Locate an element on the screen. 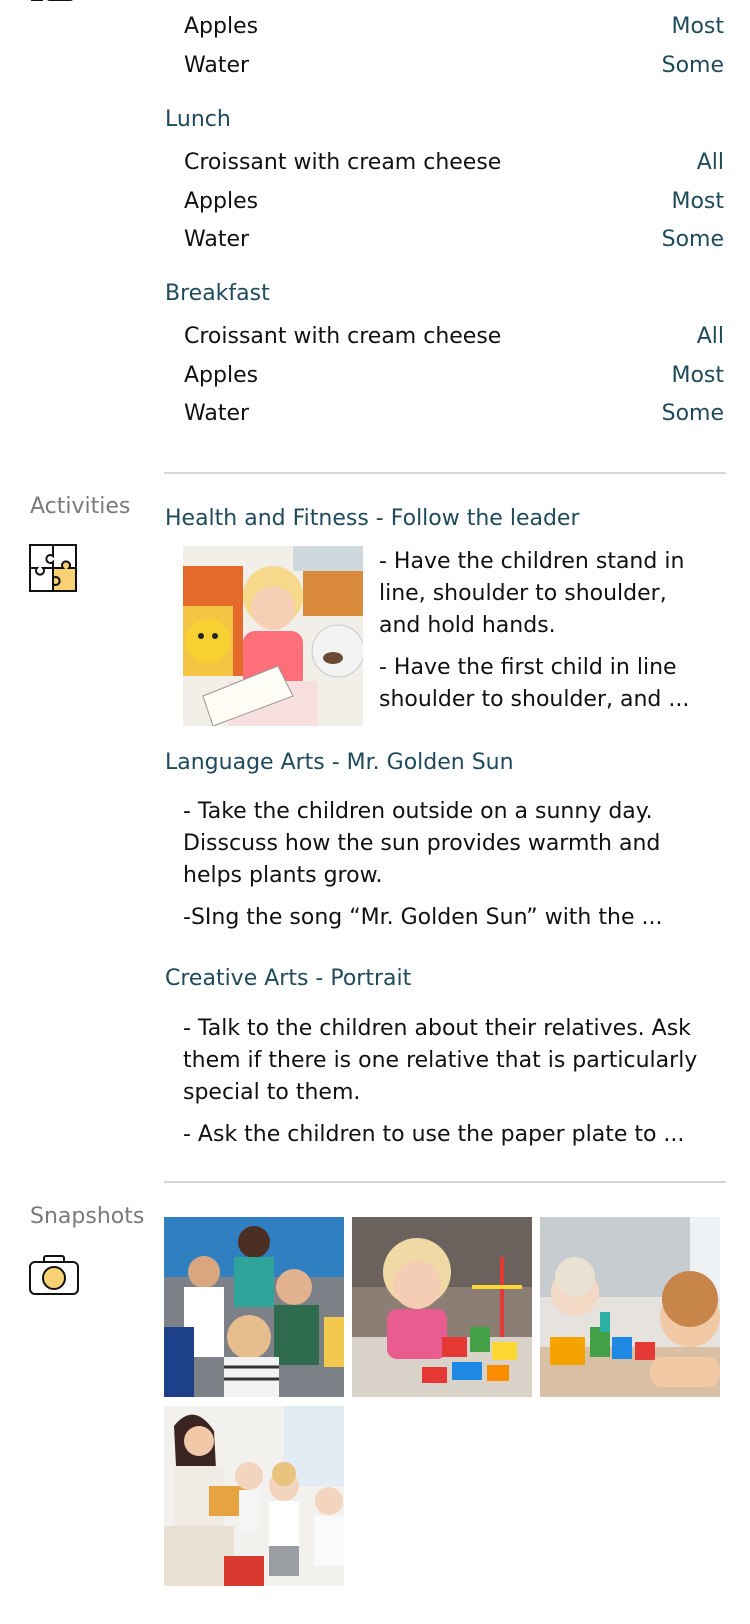  activity-title: Language Arts - Mr. Golden Sun is located at coordinates (339, 762).